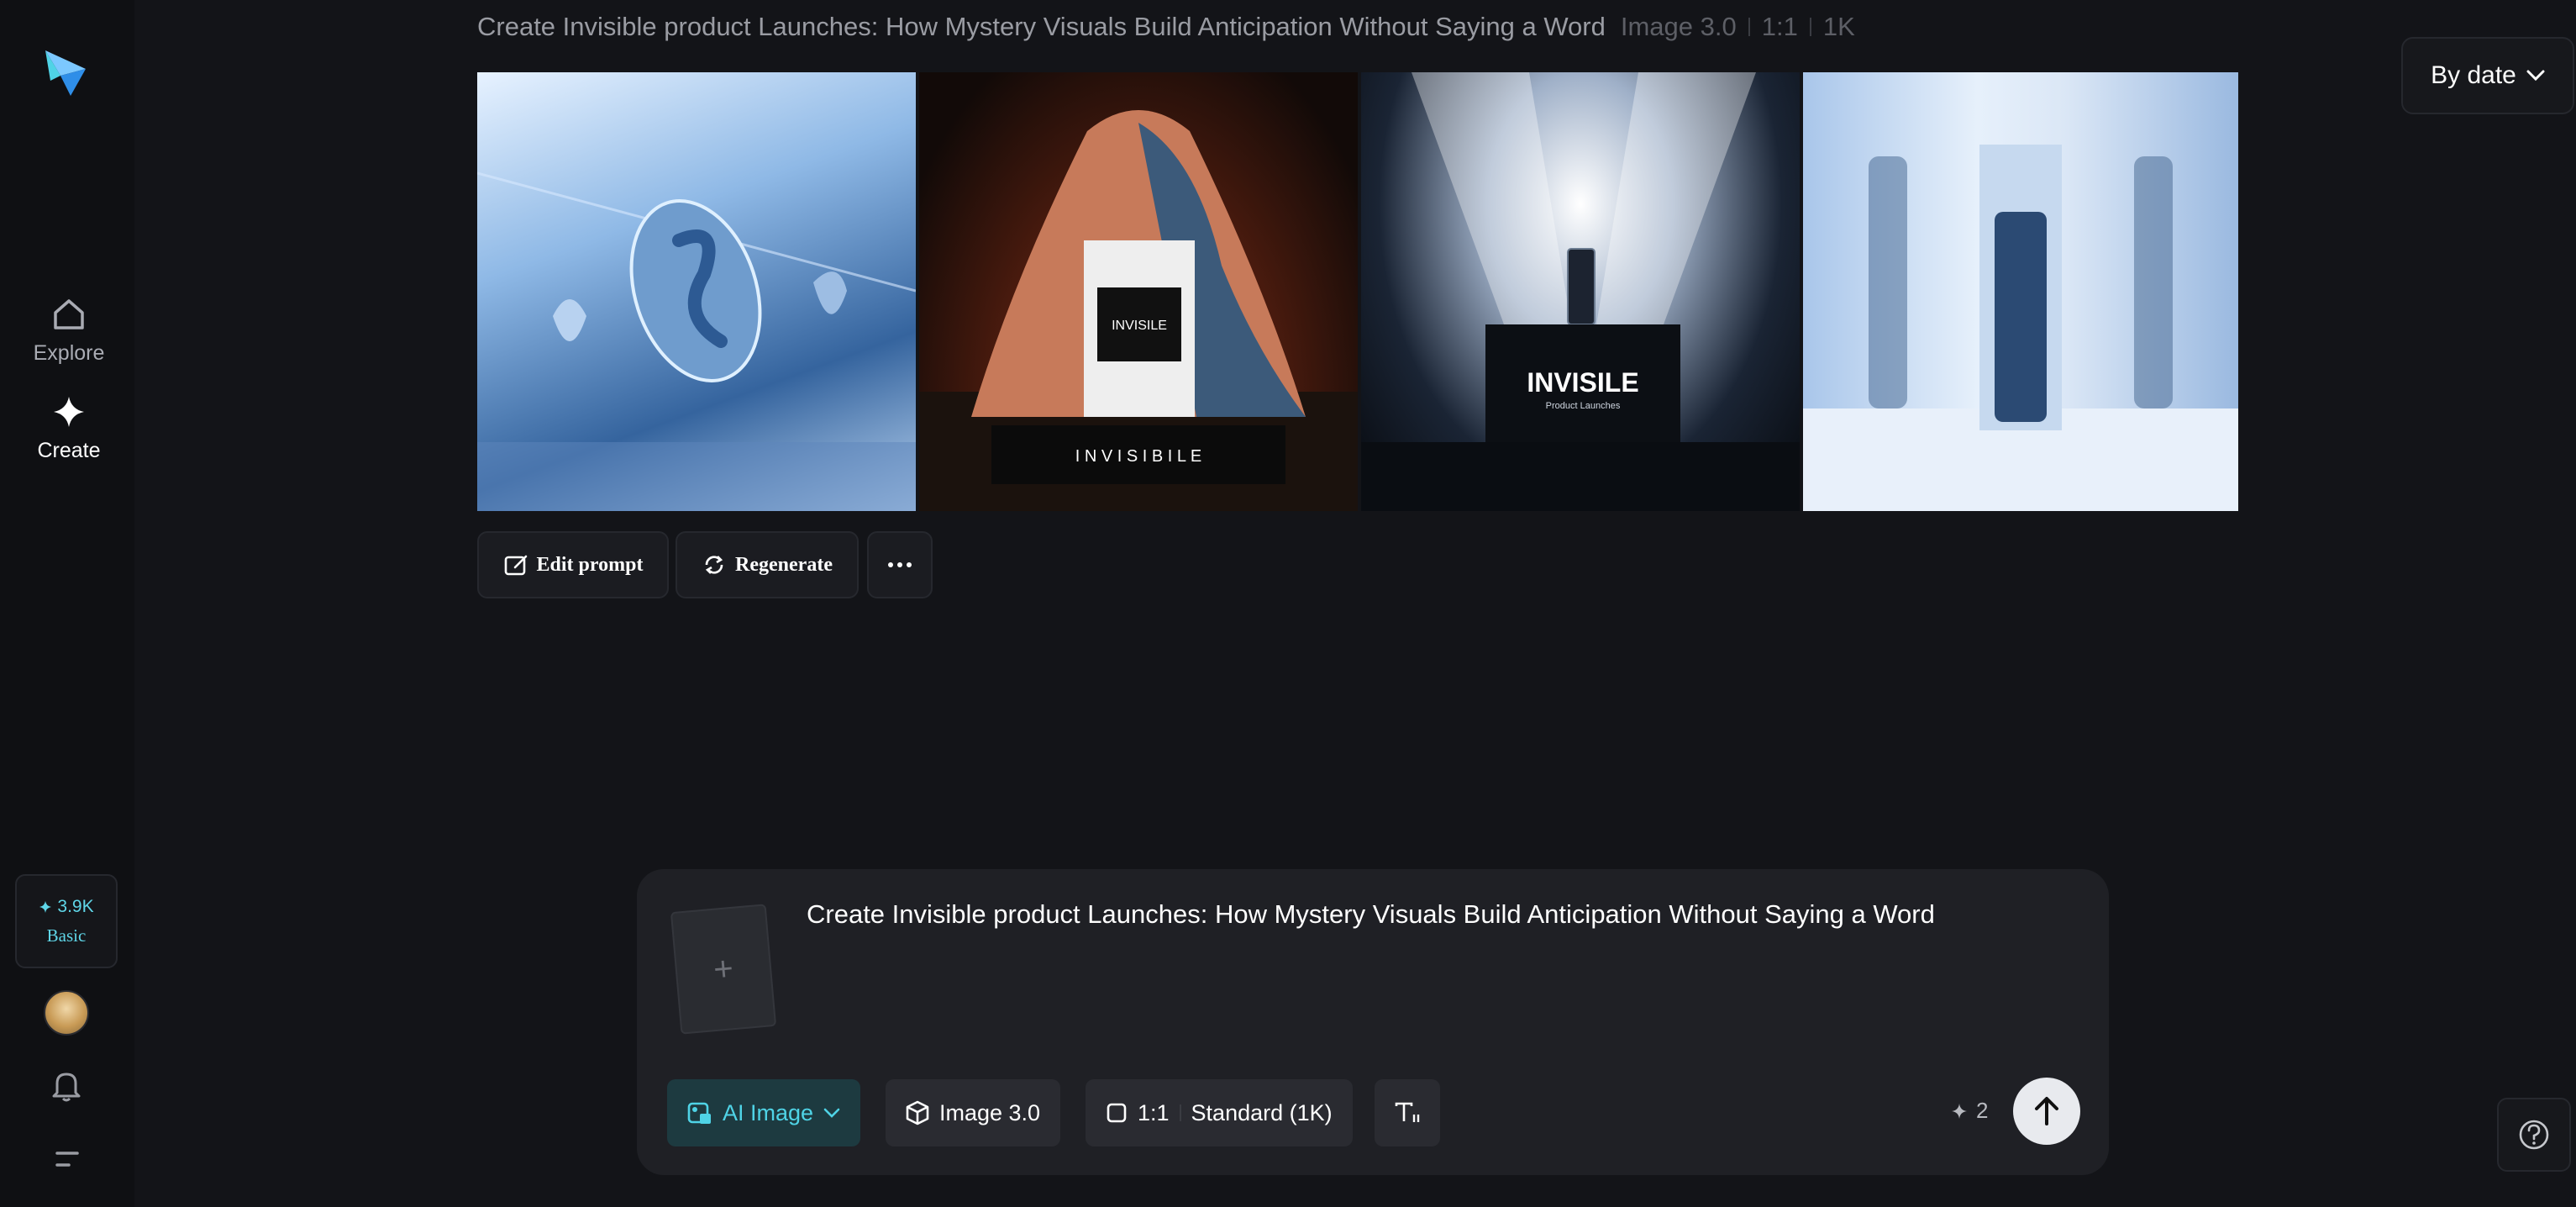  I want to click on submit-button, so click(2046, 1111).